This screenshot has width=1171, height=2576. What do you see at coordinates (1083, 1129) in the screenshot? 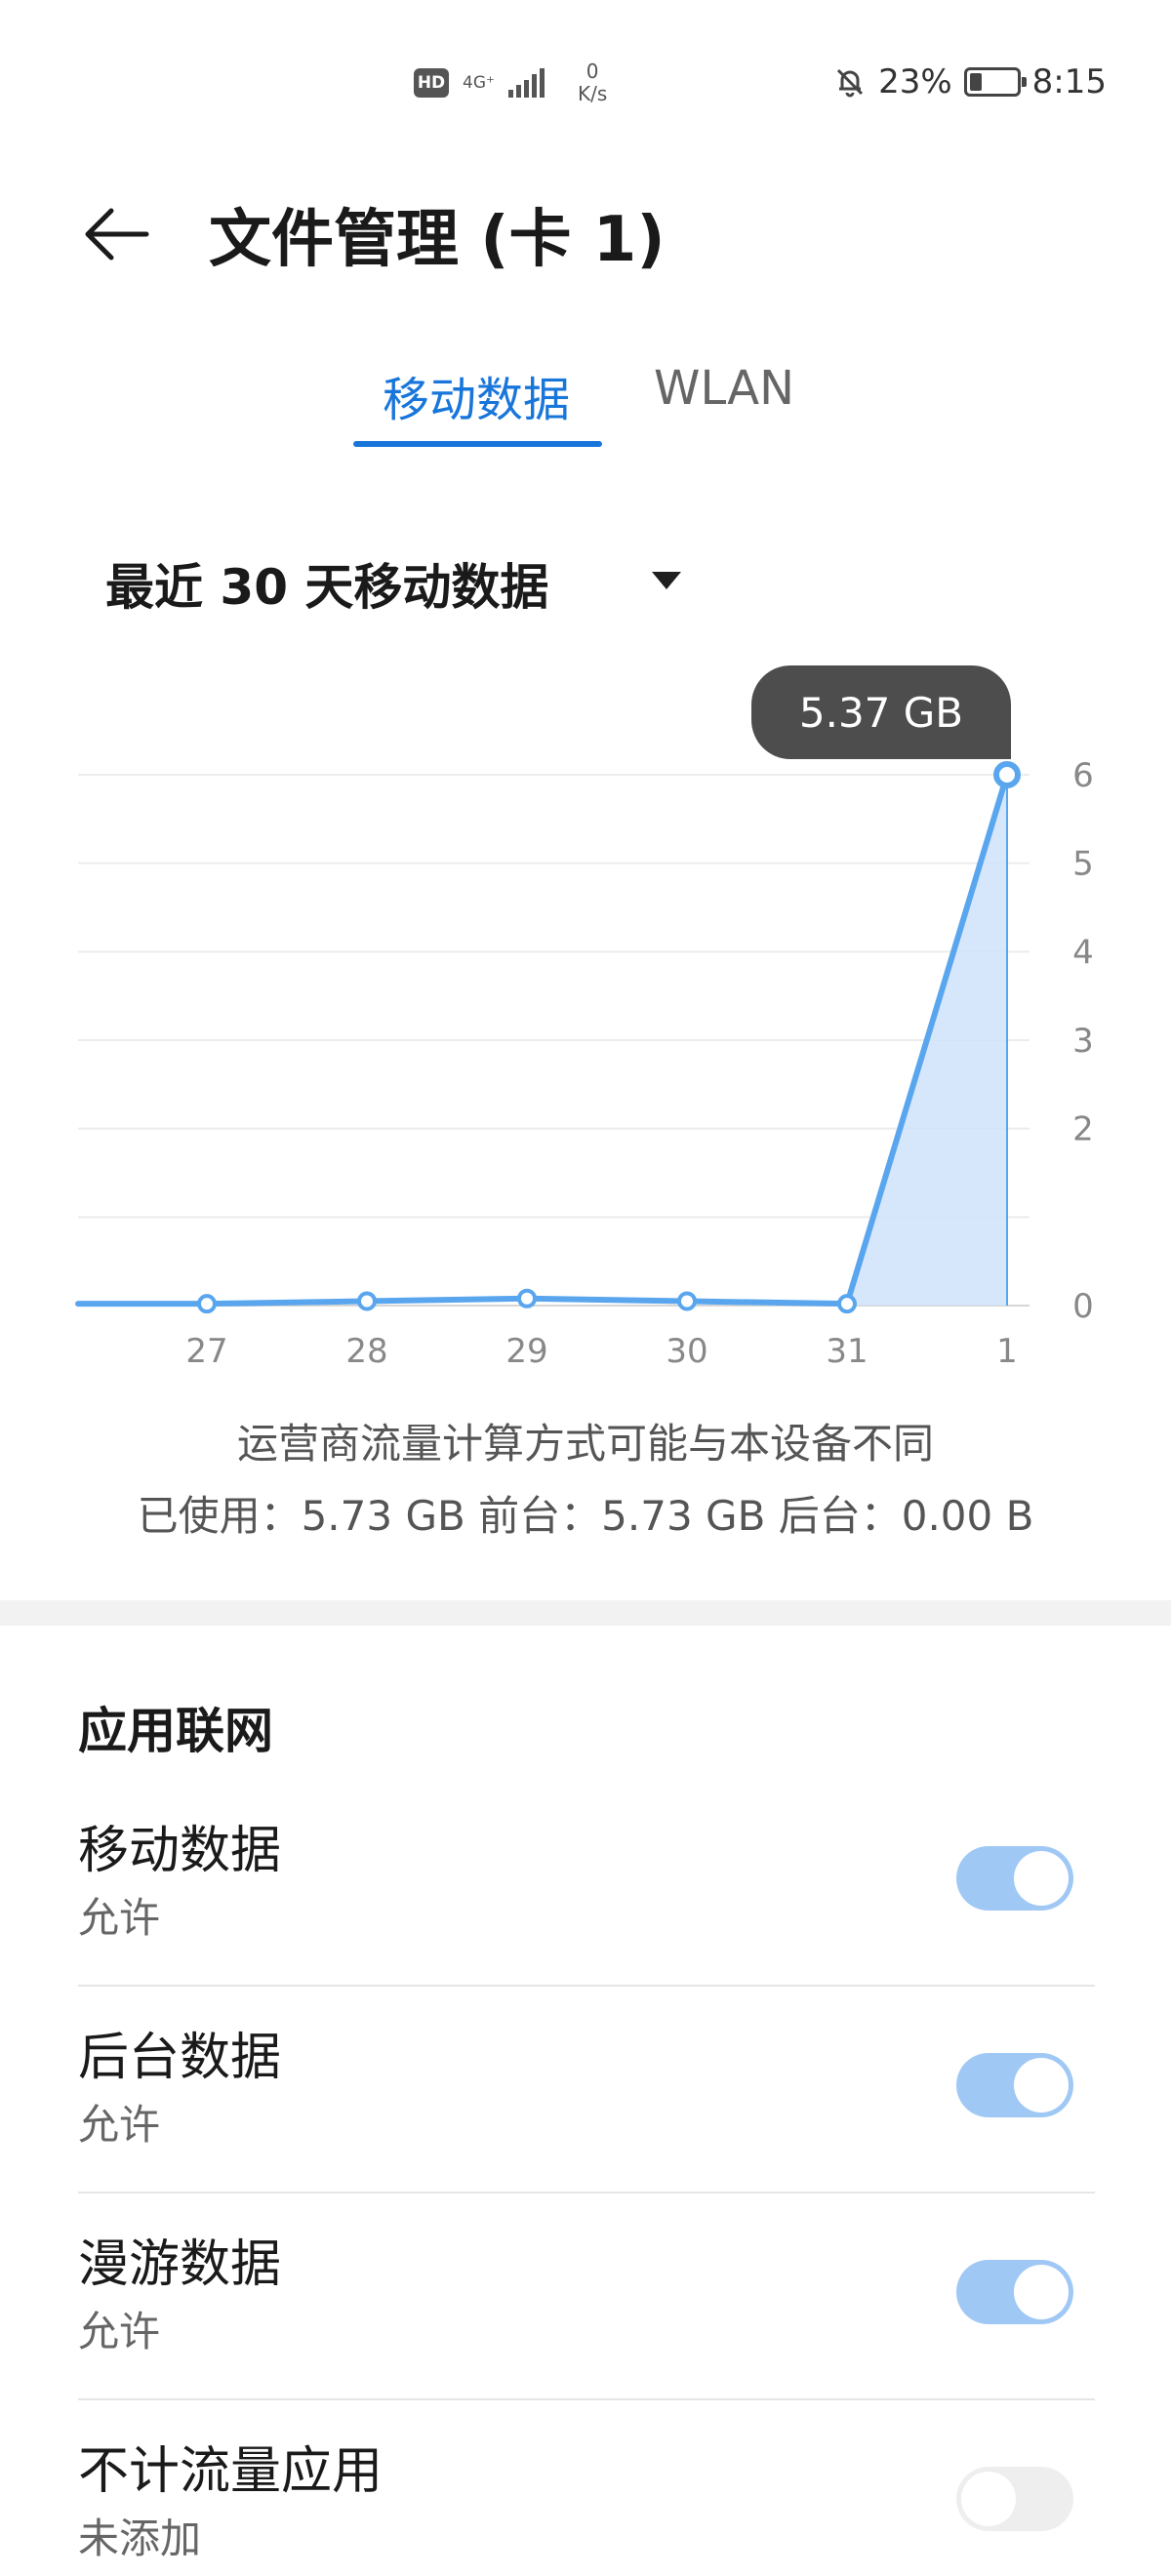
I see `y-tick-label: 2` at bounding box center [1083, 1129].